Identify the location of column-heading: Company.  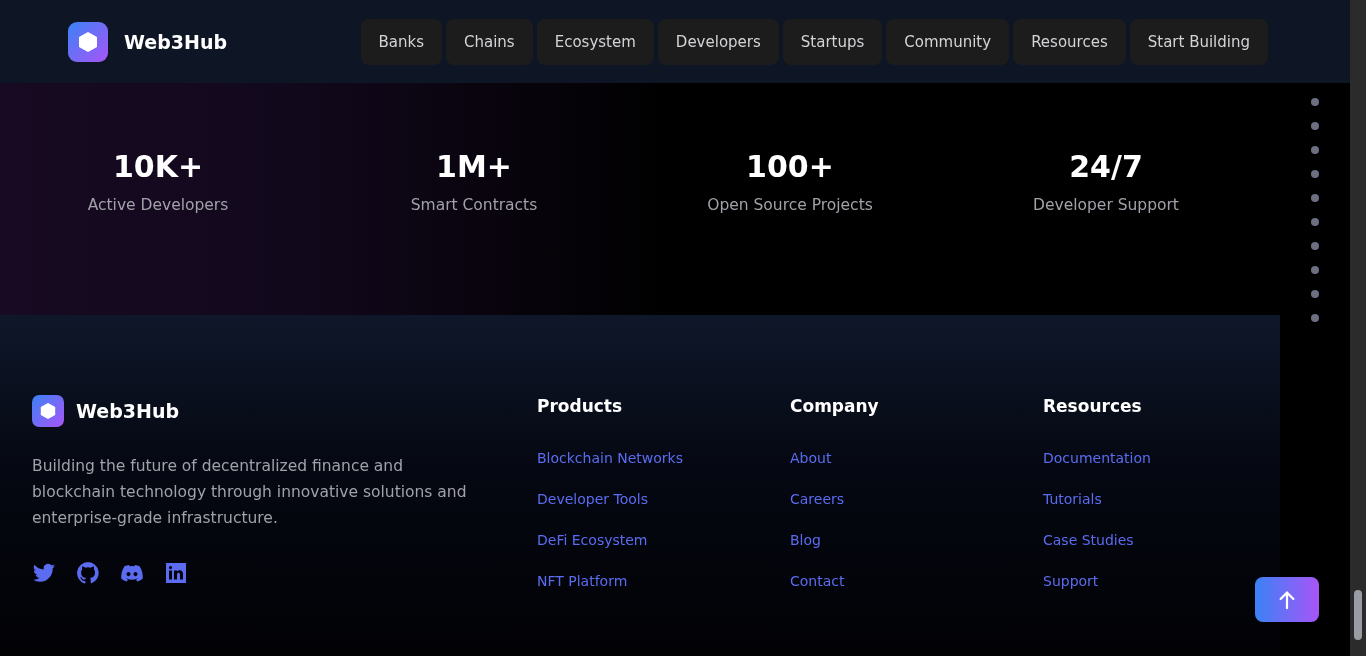
(835, 406).